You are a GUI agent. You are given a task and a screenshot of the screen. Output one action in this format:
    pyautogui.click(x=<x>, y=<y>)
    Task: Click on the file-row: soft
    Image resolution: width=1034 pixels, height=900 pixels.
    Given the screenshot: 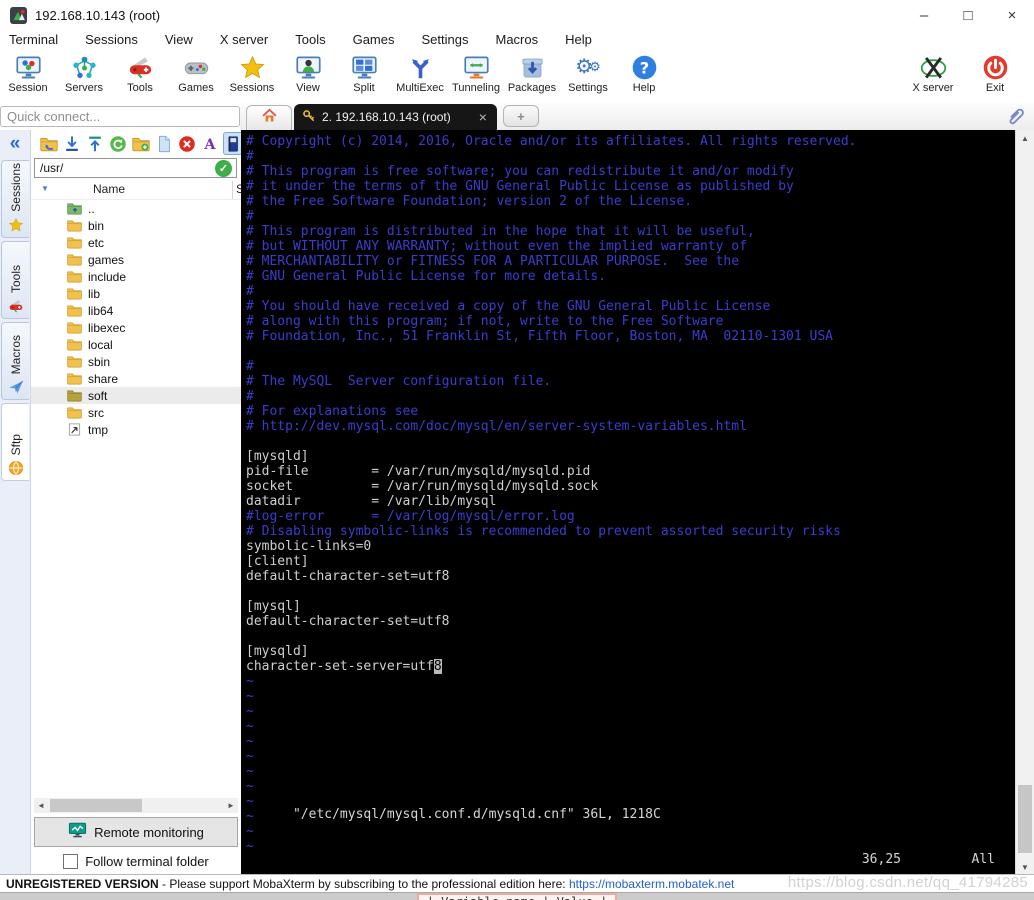 What is the action you would take?
    pyautogui.click(x=136, y=395)
    